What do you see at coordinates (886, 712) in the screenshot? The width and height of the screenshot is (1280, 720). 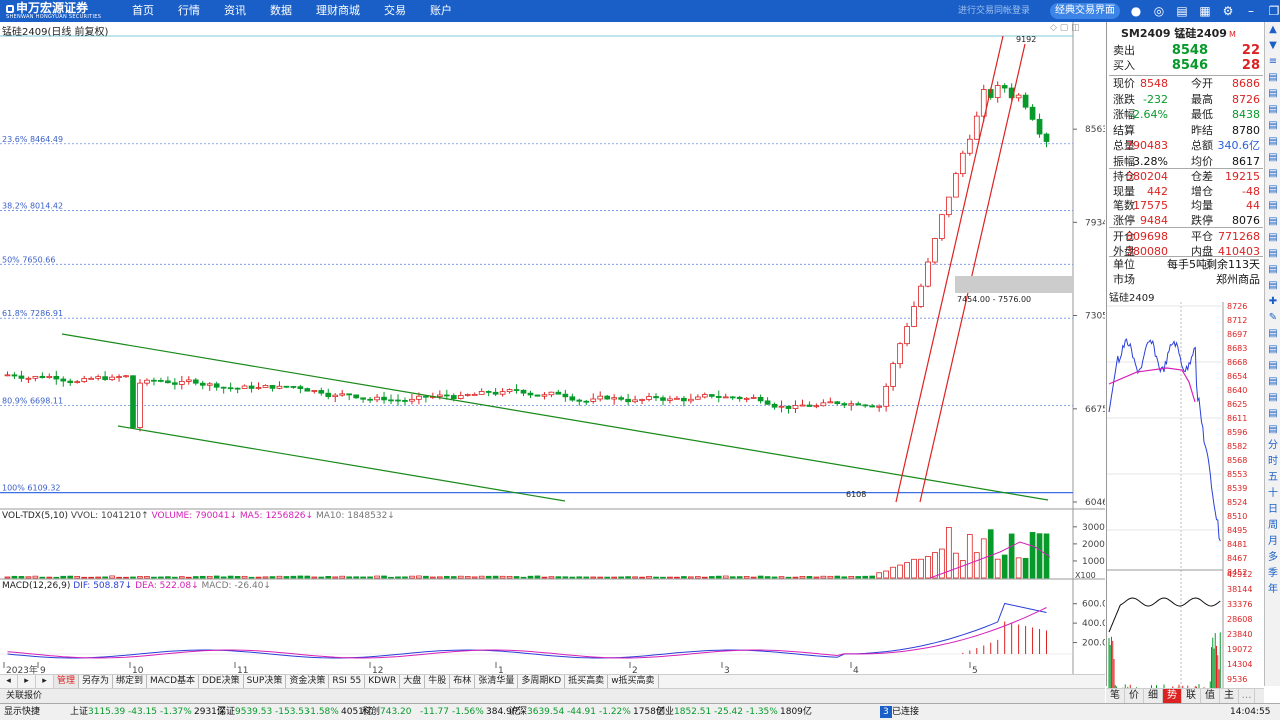 I see `alert-badge: 3` at bounding box center [886, 712].